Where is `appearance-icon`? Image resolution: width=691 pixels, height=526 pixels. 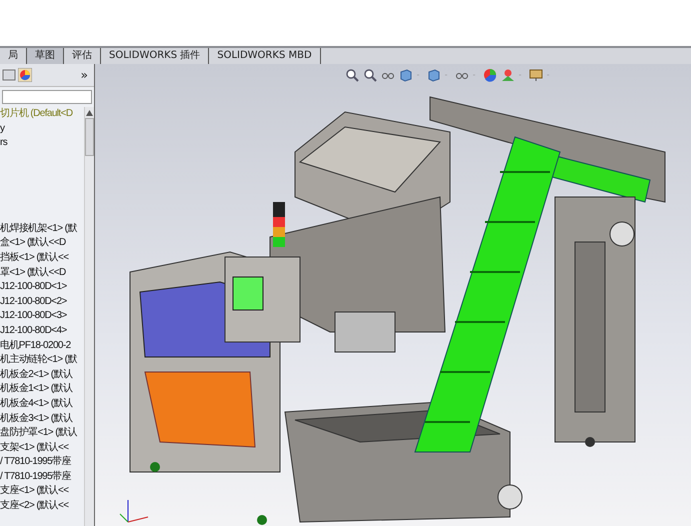 appearance-icon is located at coordinates (25, 75).